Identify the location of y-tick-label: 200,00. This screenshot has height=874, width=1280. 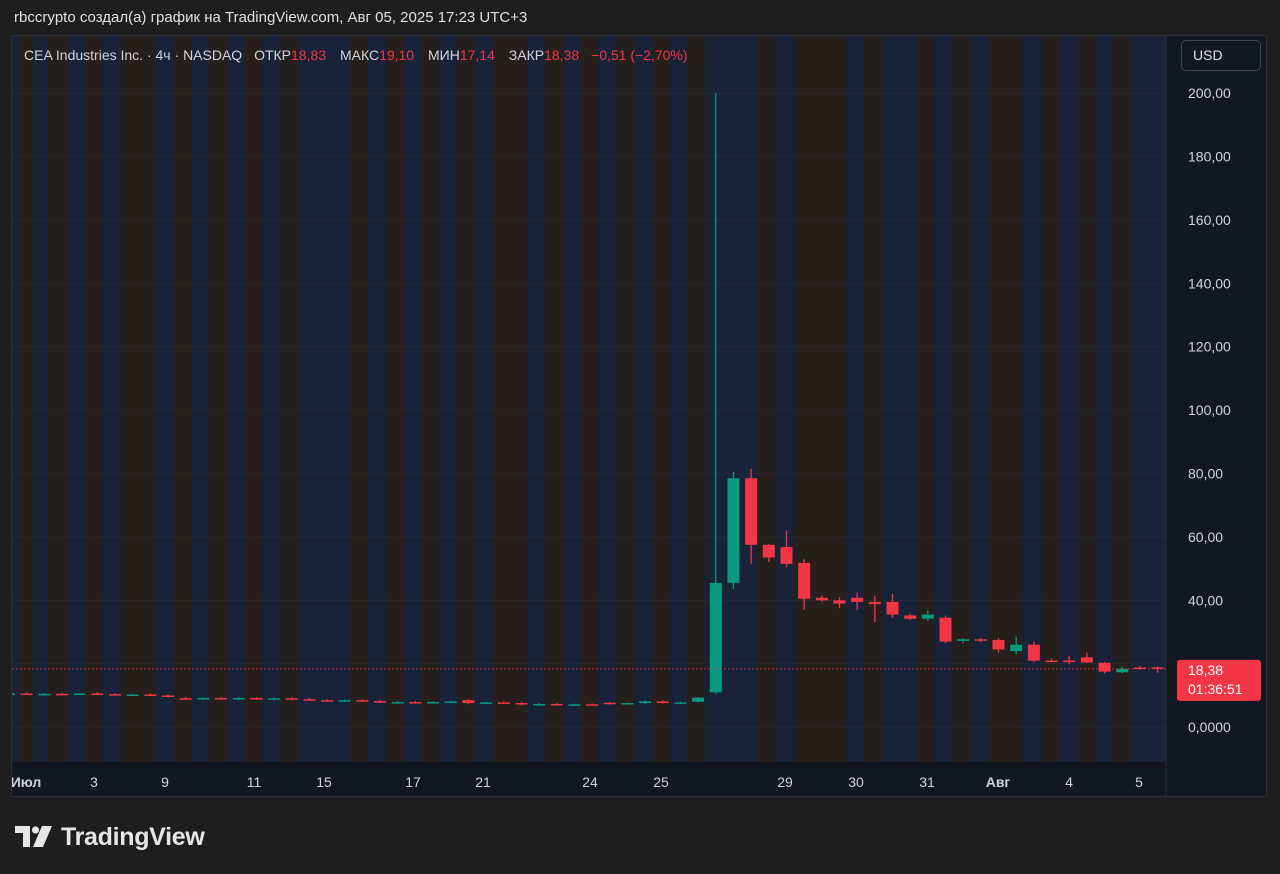
(1209, 93).